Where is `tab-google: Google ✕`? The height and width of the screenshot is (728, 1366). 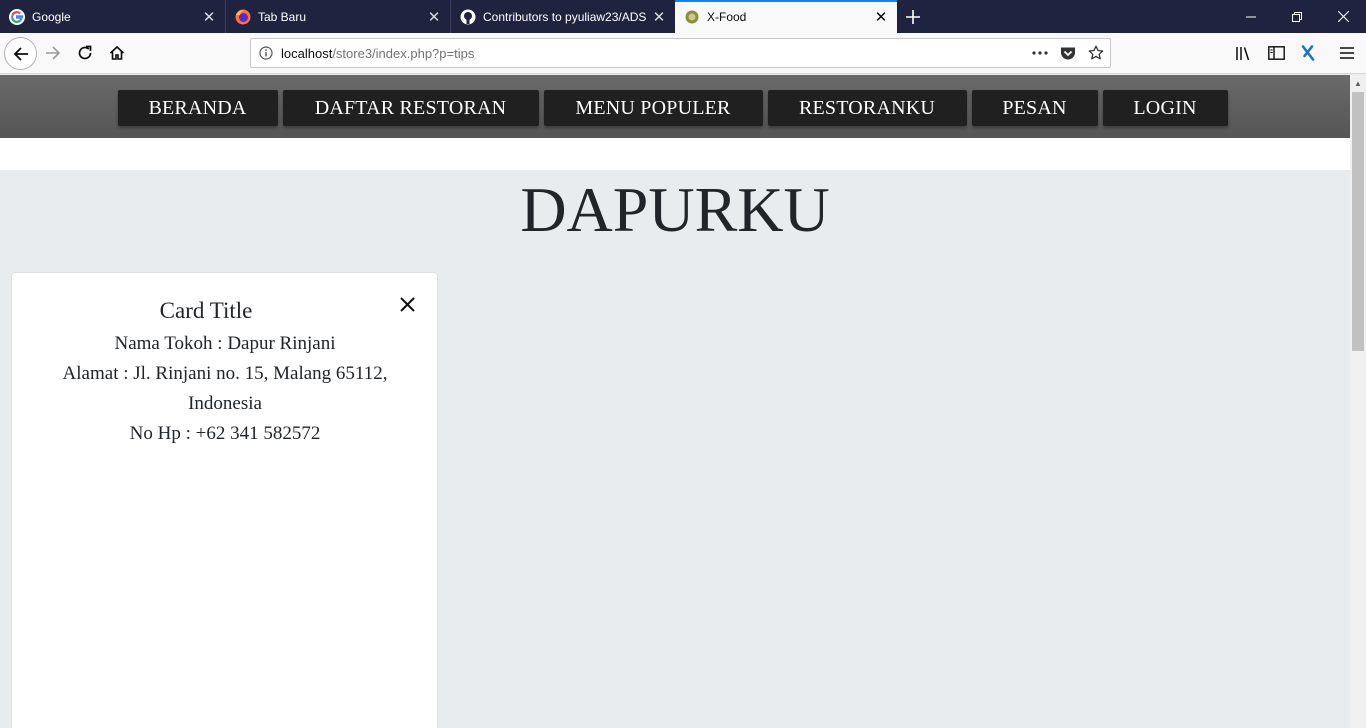
tab-google: Google ✕ is located at coordinates (112, 16).